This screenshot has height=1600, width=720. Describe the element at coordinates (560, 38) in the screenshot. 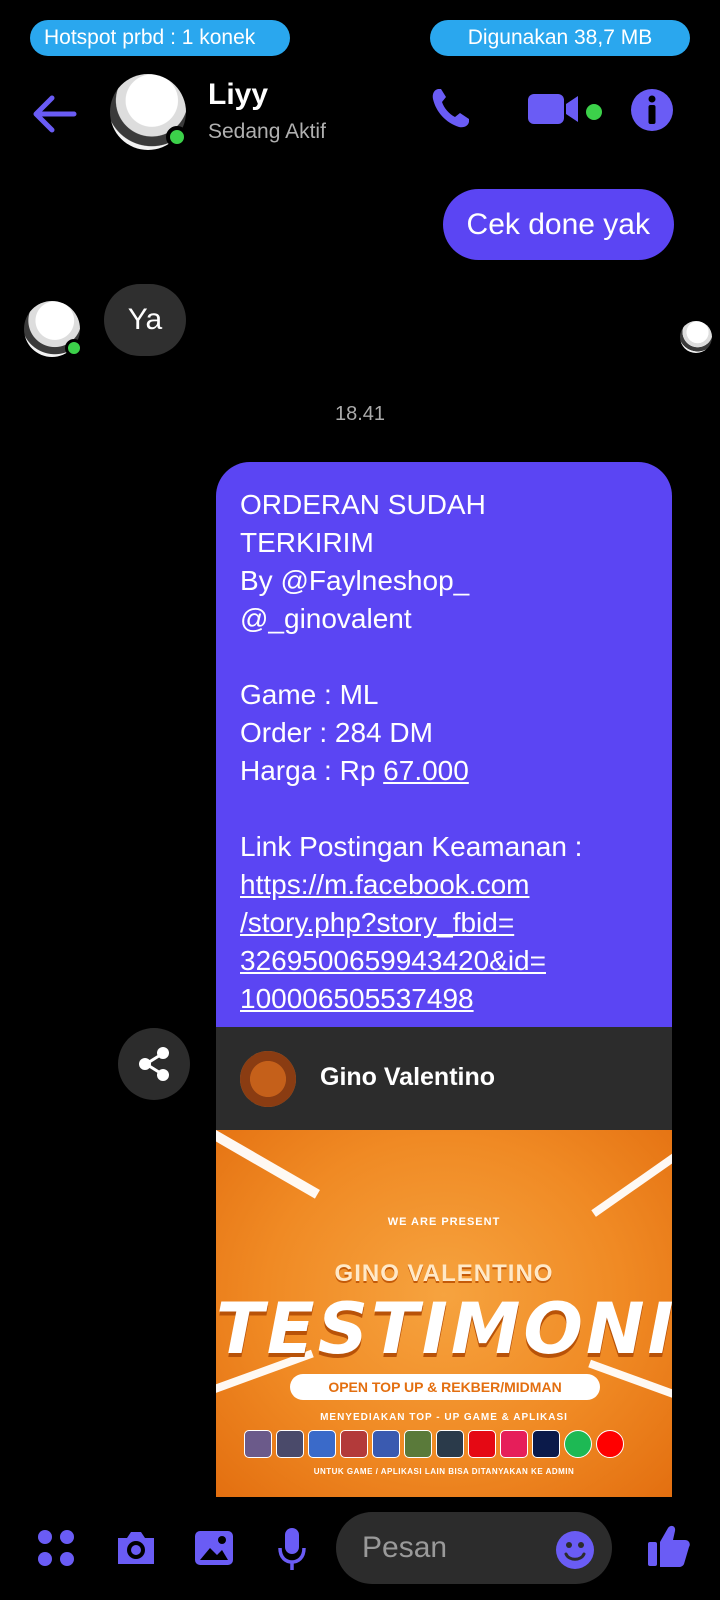

I see `data-usage-status: Digunakan 38,7 MB` at that location.